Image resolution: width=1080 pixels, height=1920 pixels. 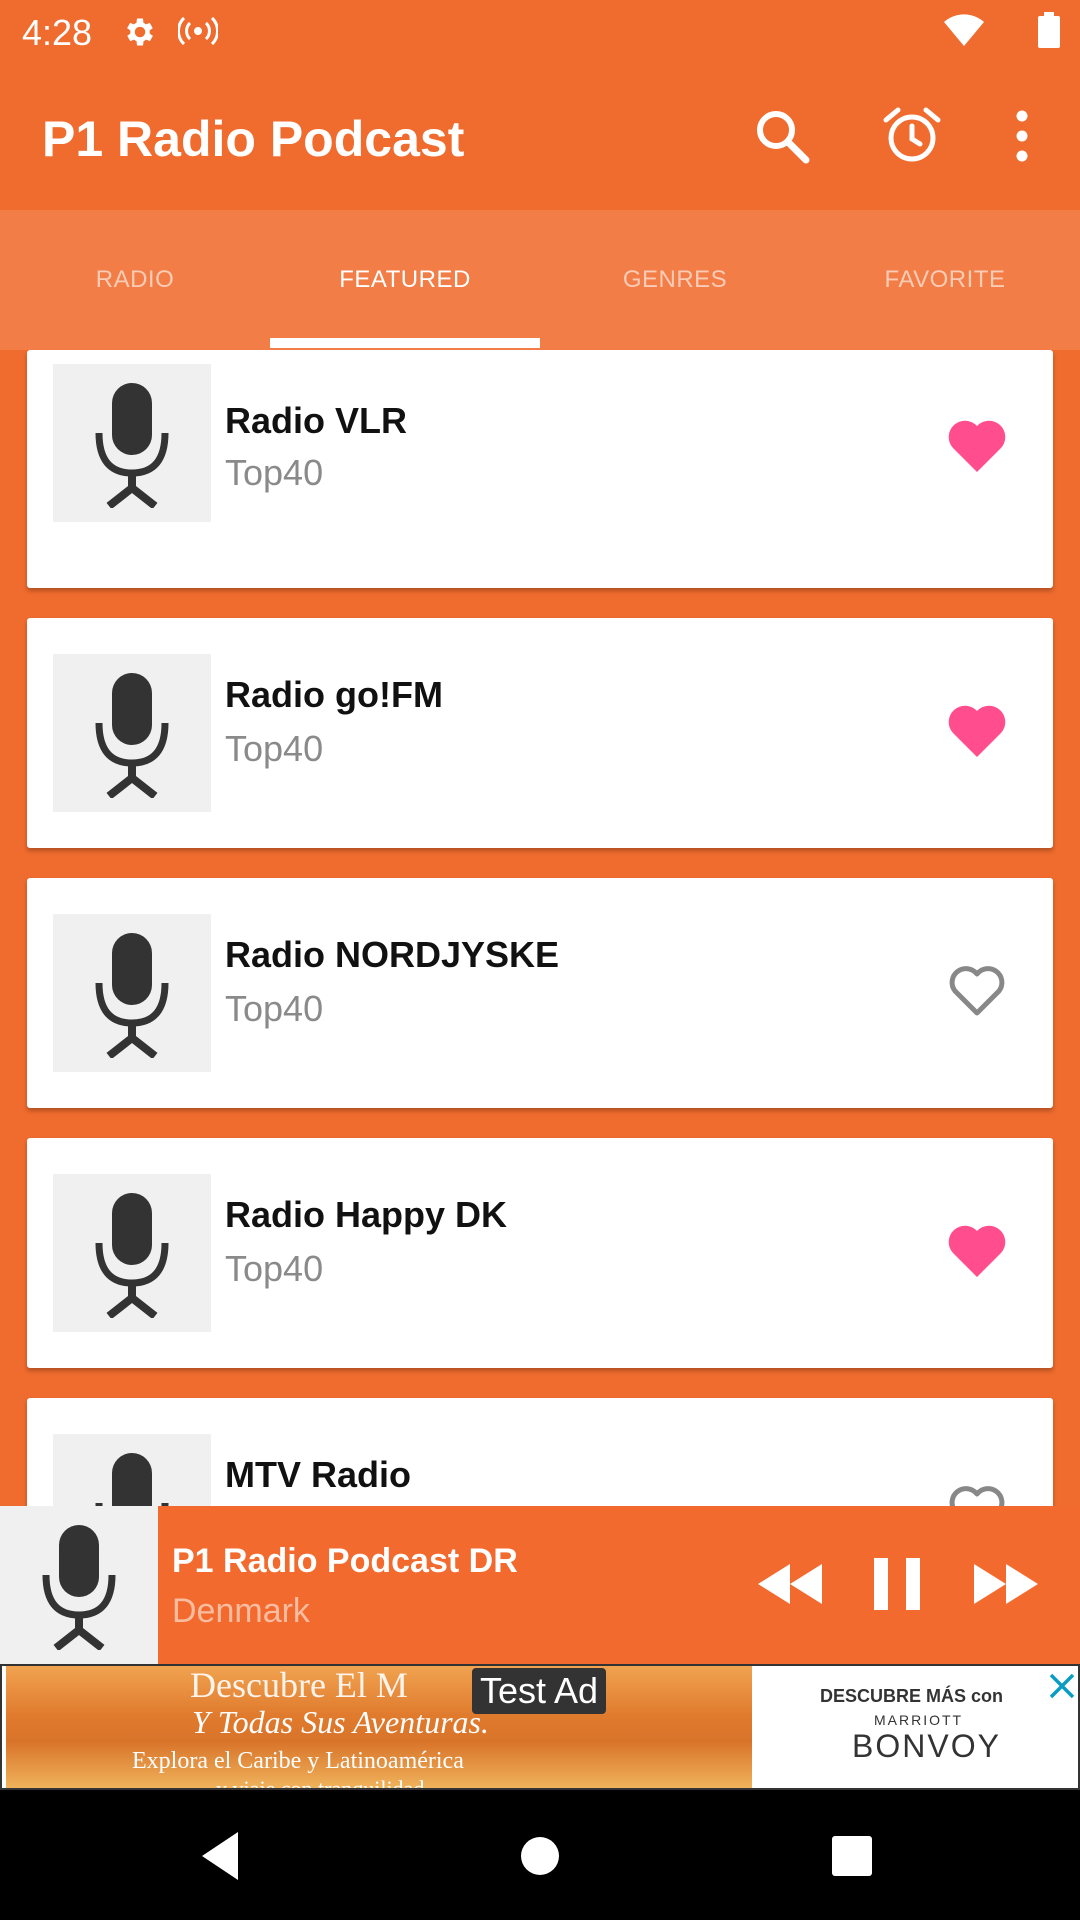 What do you see at coordinates (366, 1214) in the screenshot?
I see `station-name: Radio Happy DK` at bounding box center [366, 1214].